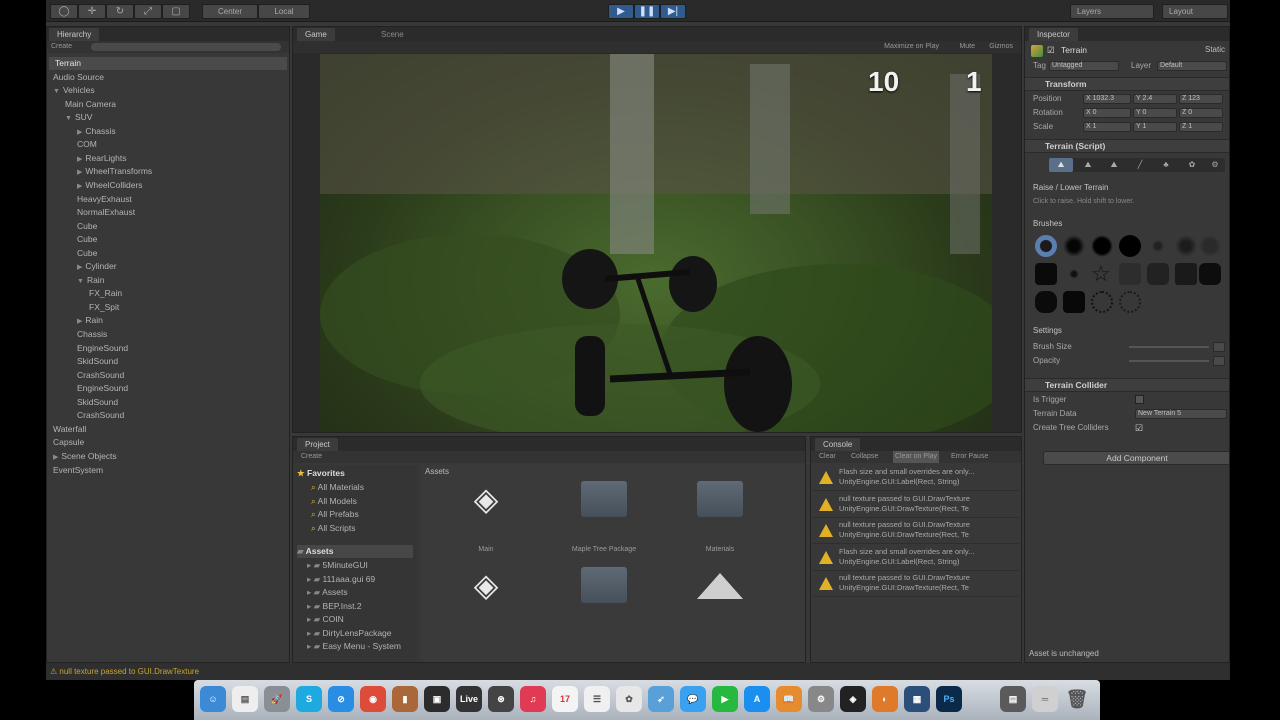 The height and width of the screenshot is (720, 1280). I want to click on pivot-center-button: Center, so click(230, 11).